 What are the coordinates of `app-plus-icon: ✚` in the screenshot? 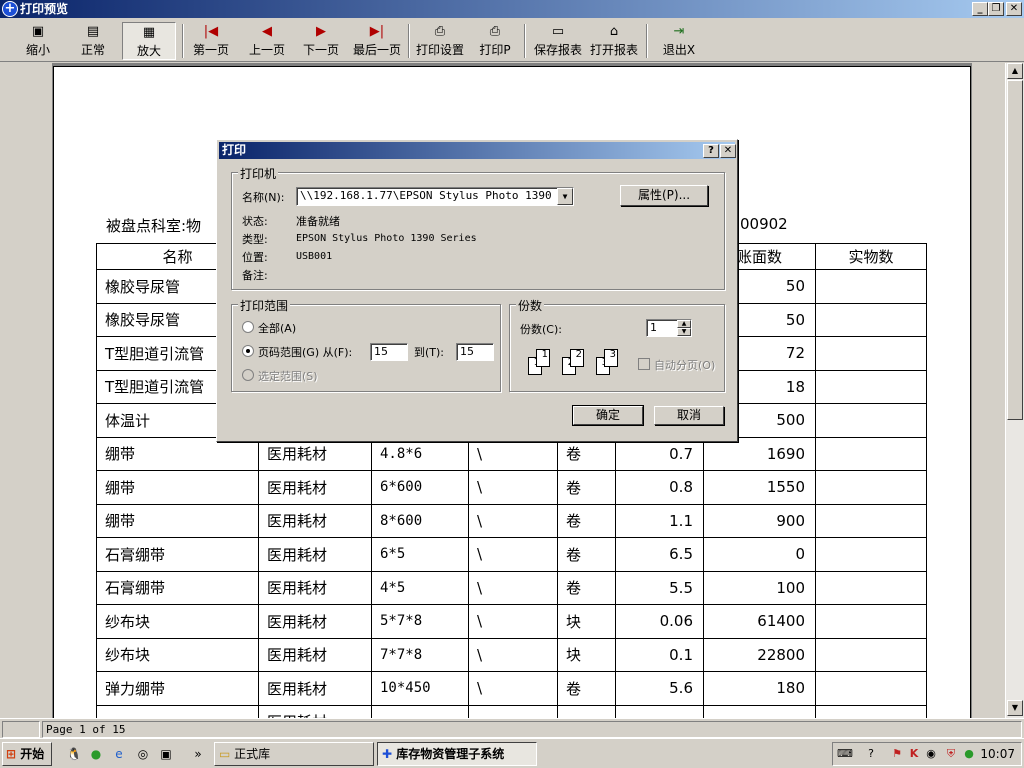 It's located at (387, 754).